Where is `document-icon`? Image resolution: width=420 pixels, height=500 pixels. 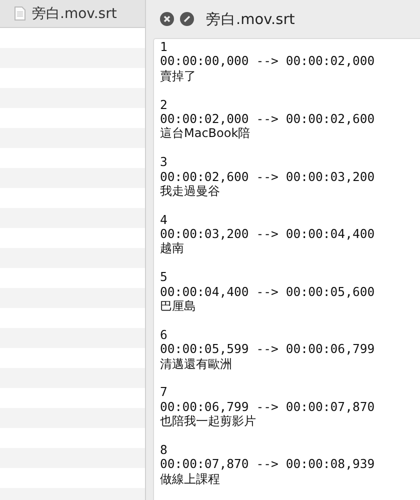
document-icon is located at coordinates (20, 13).